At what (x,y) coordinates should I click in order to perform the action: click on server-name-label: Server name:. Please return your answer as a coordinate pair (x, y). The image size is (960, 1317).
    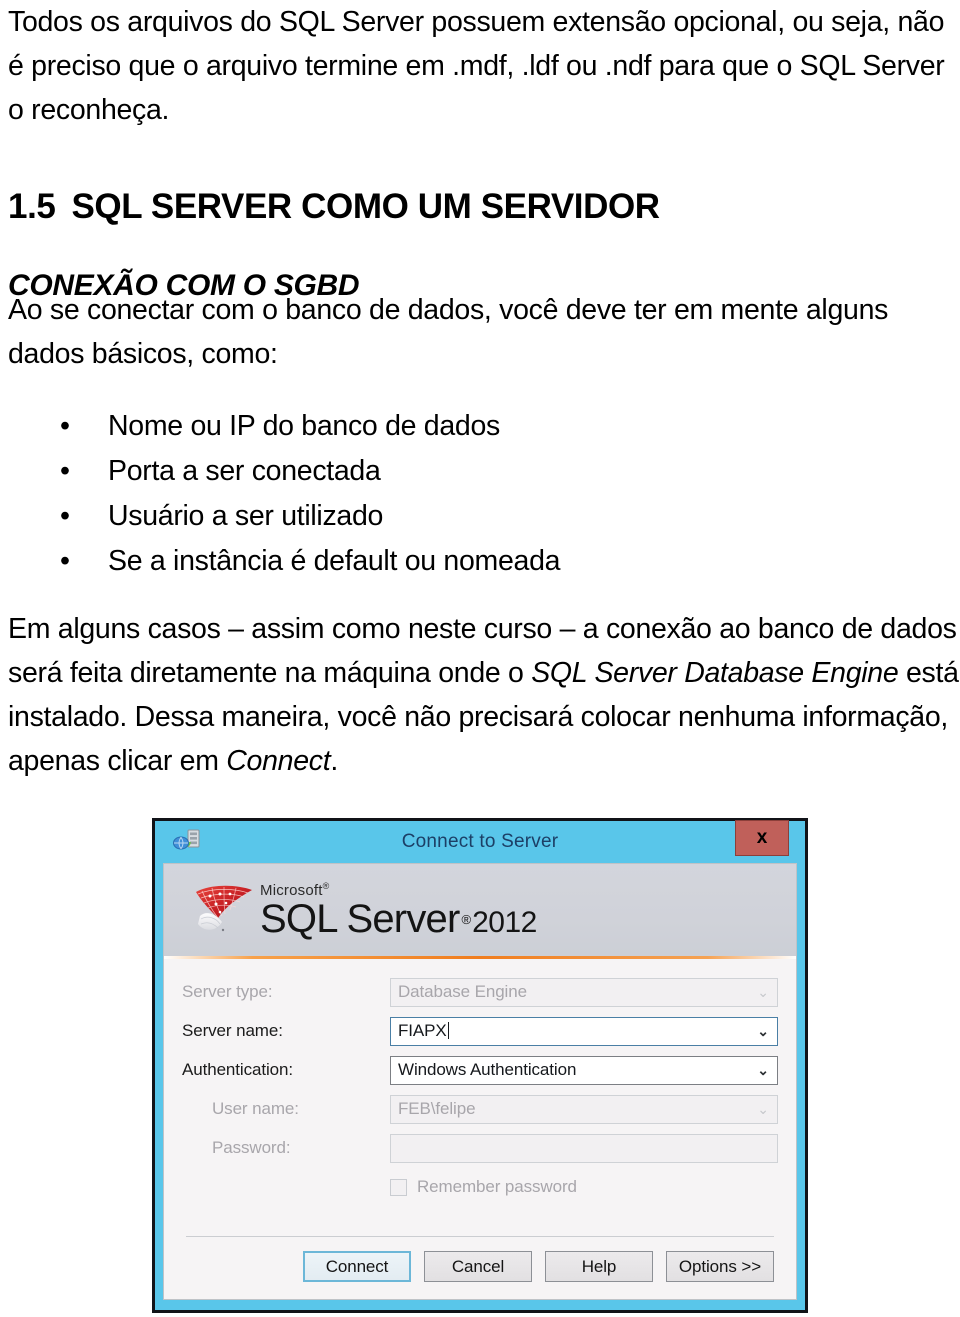
    Looking at the image, I should click on (232, 1030).